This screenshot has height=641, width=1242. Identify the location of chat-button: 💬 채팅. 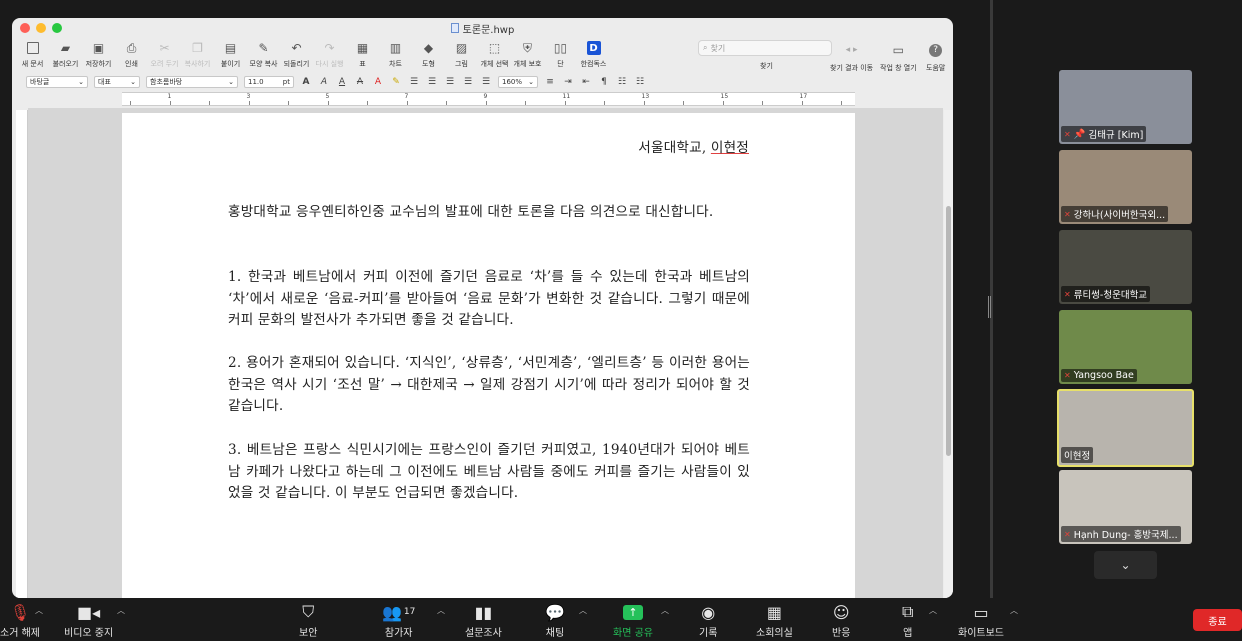
(555, 621).